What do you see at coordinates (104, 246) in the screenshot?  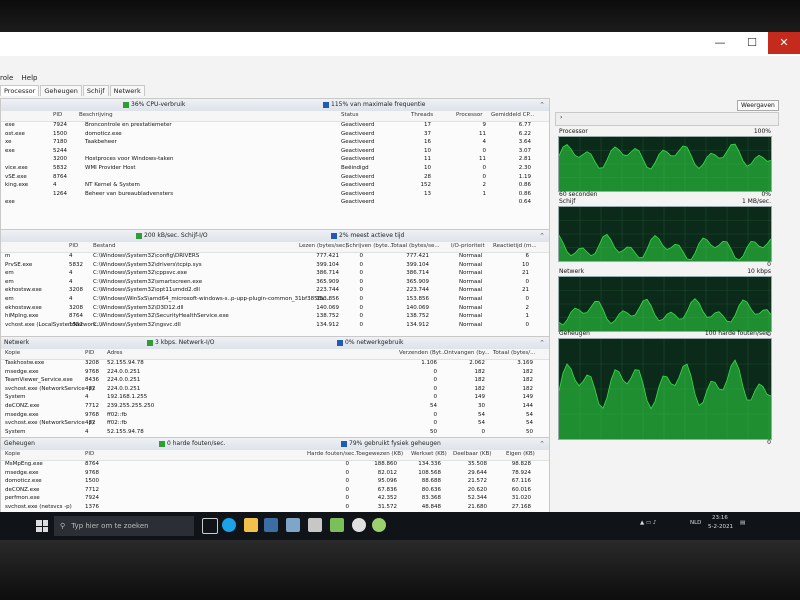 I see `col-file: Bestand` at bounding box center [104, 246].